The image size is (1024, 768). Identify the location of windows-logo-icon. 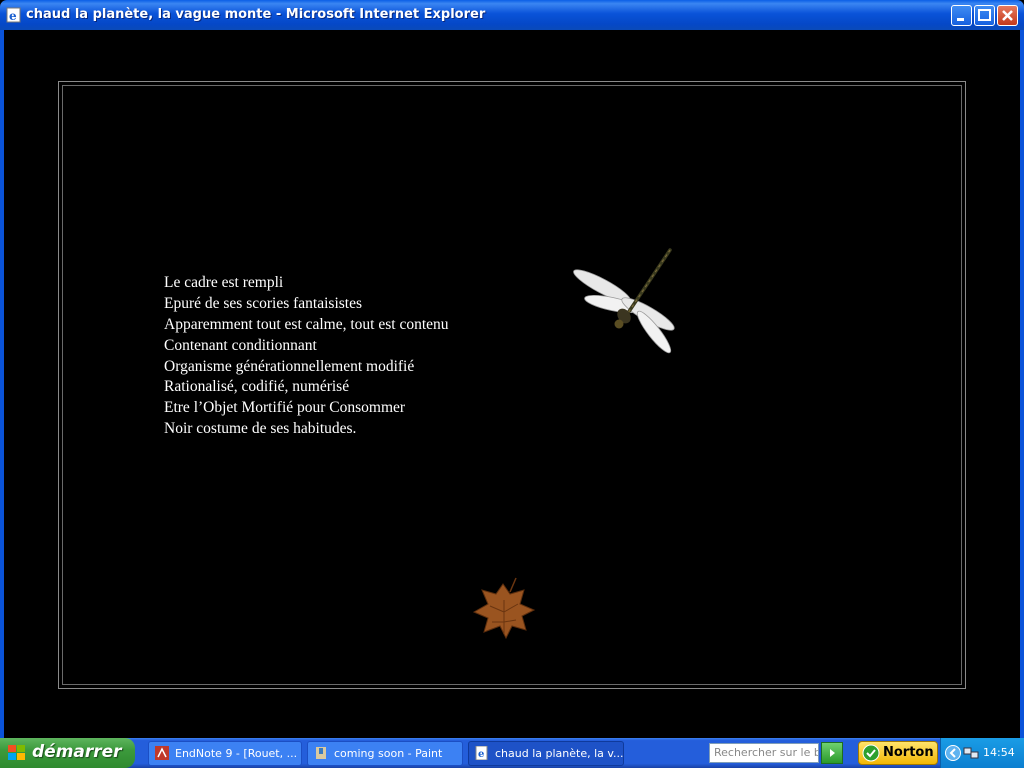
(16, 752).